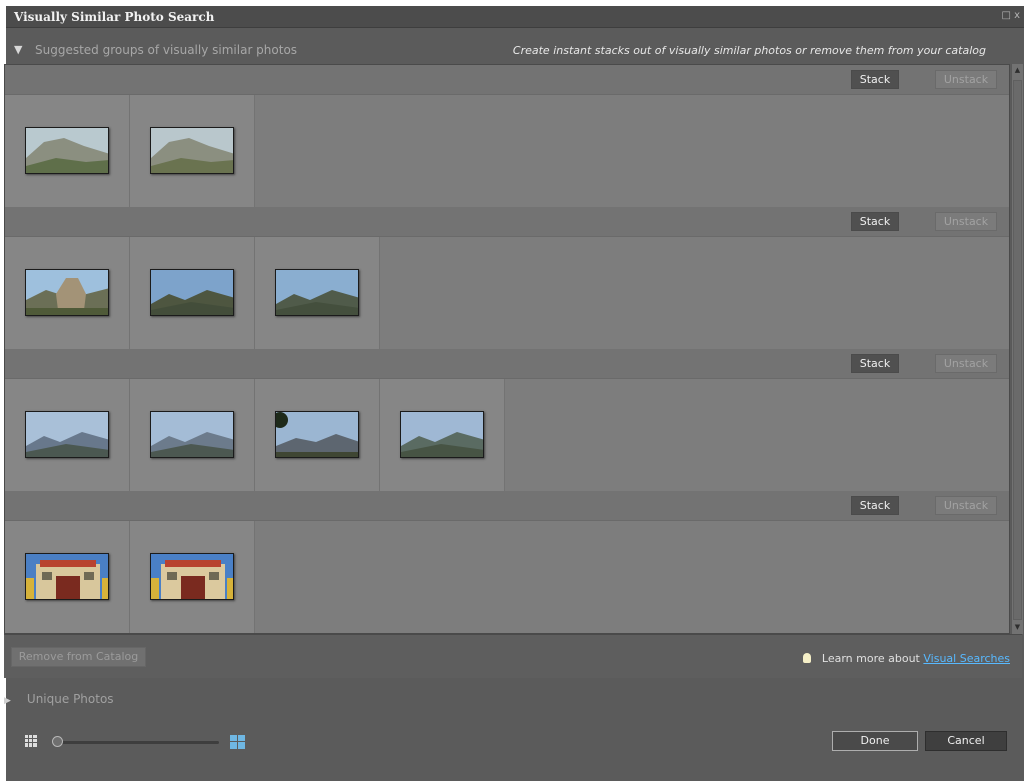 The image size is (1025, 782). What do you see at coordinates (966, 741) in the screenshot?
I see `cancel-button: Cancel` at bounding box center [966, 741].